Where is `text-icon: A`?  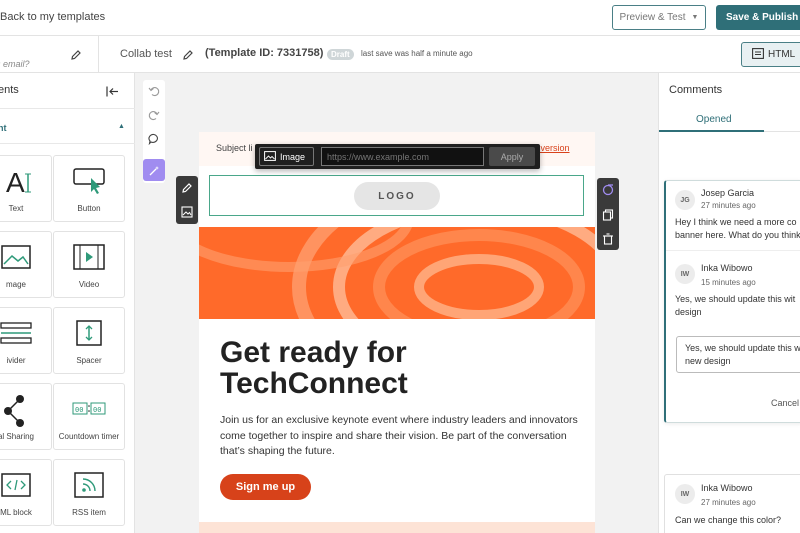
text-icon: A is located at coordinates (18, 183).